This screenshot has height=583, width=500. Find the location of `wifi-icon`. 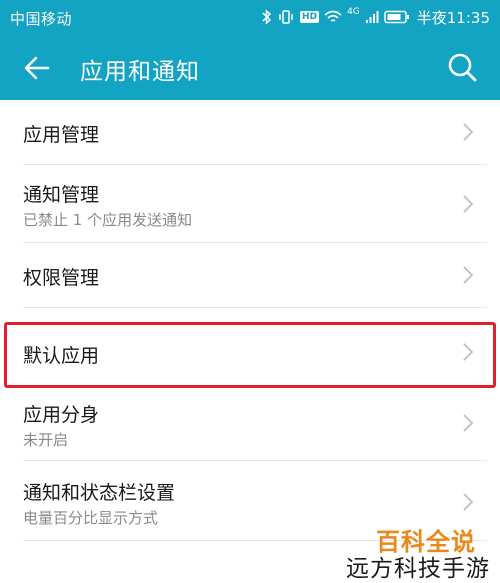

wifi-icon is located at coordinates (333, 17).